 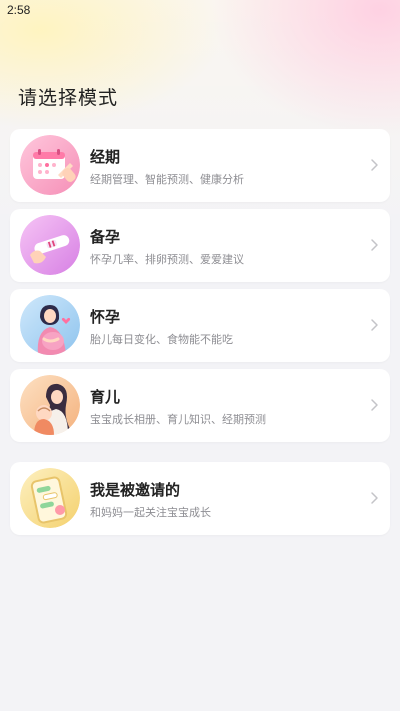 What do you see at coordinates (200, 498) in the screenshot?
I see `invited-user-card: 我是被邀请的 和妈妈一起关注宝宝成长` at bounding box center [200, 498].